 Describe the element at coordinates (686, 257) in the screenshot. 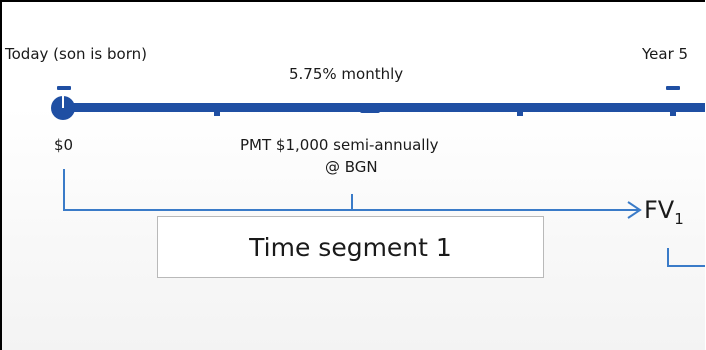

I see `next-segment-bracket` at that location.